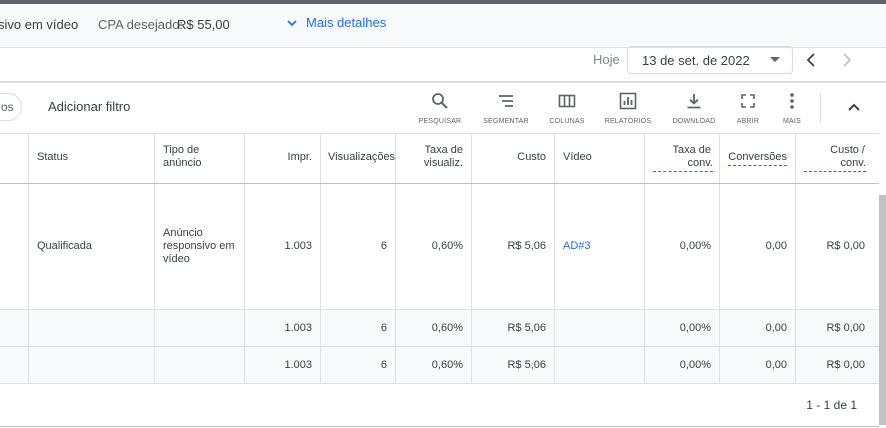 The width and height of the screenshot is (886, 428). I want to click on chevron-up-icon, so click(854, 107).